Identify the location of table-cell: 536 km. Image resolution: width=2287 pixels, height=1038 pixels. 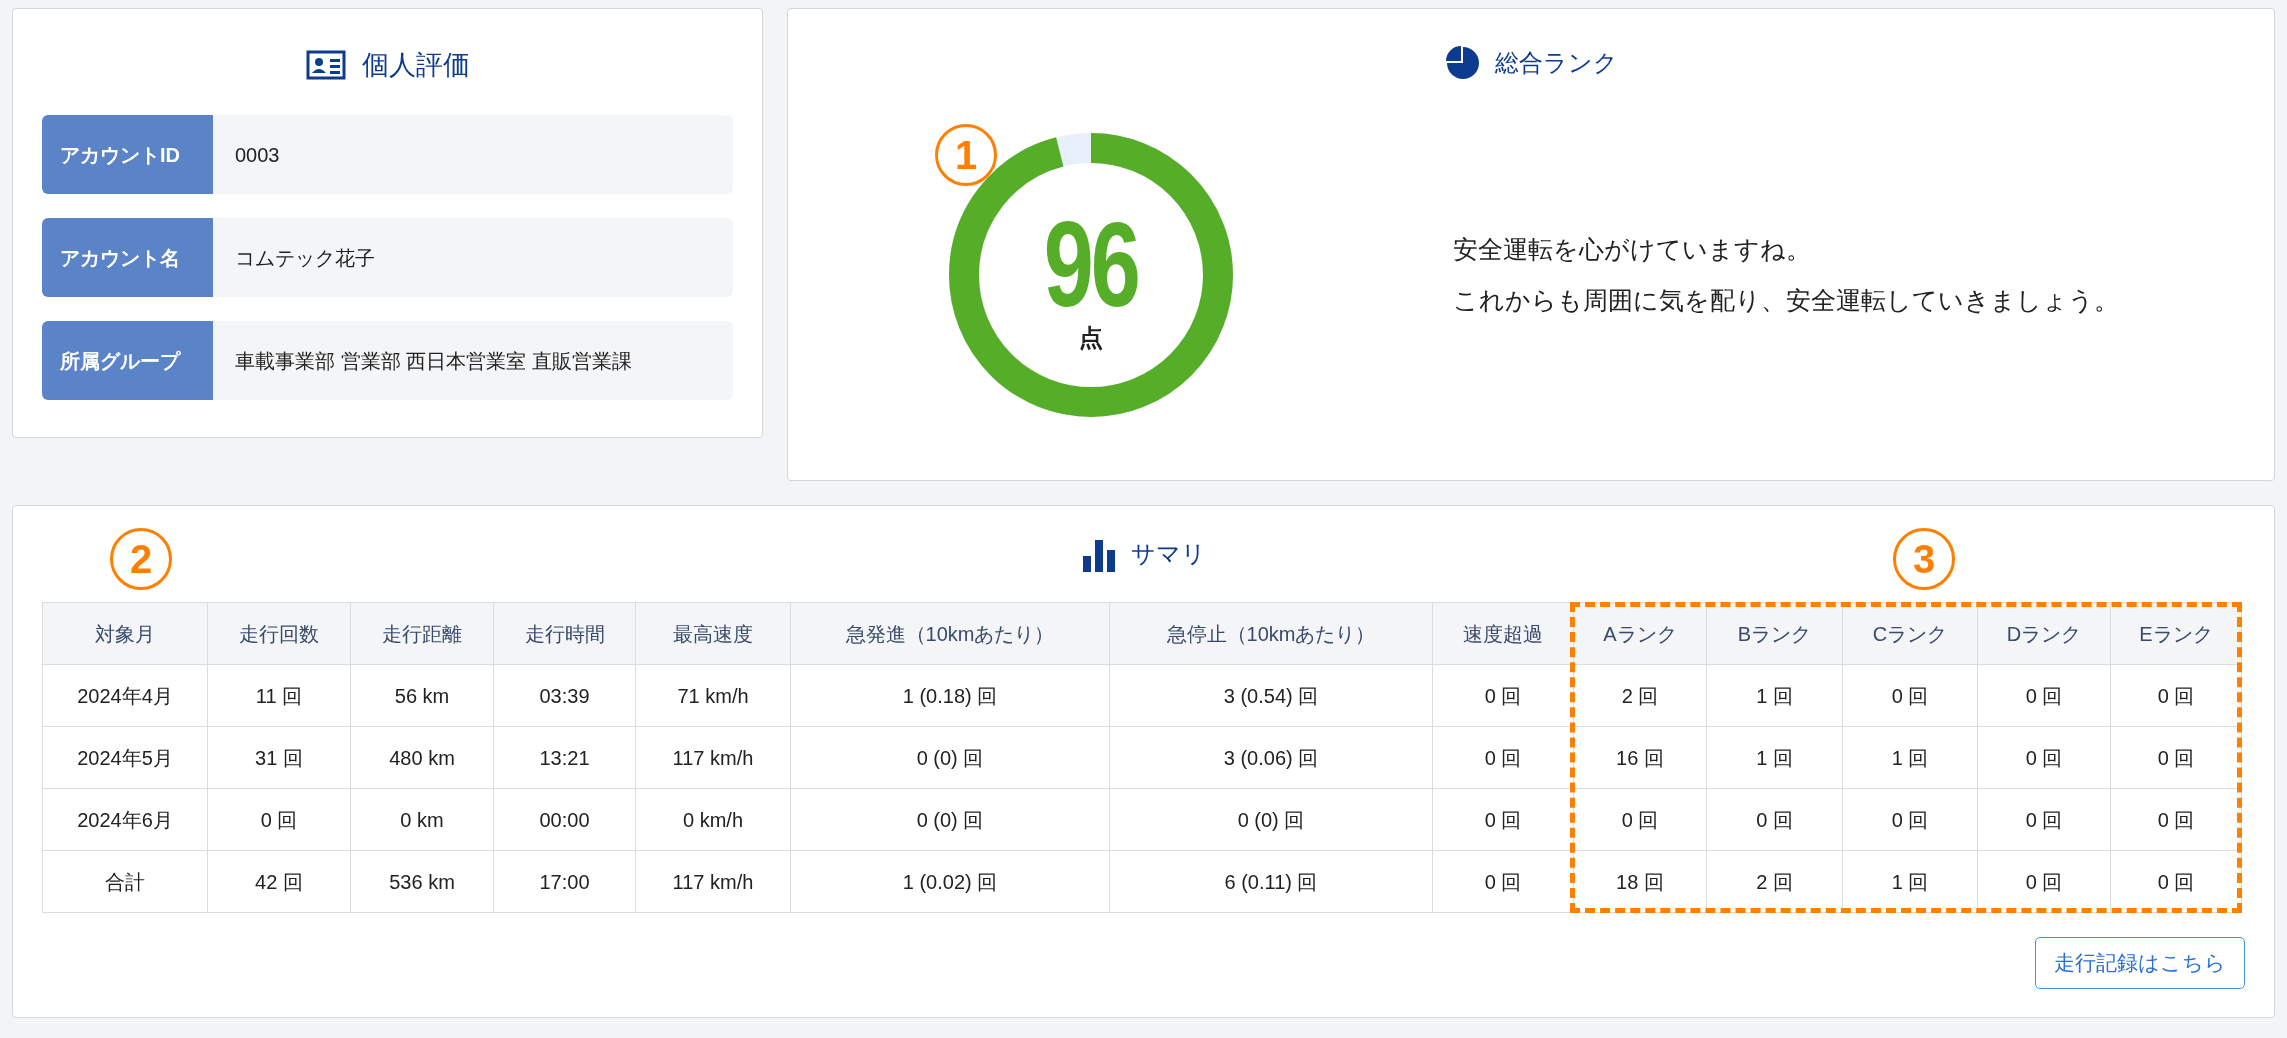
(422, 881).